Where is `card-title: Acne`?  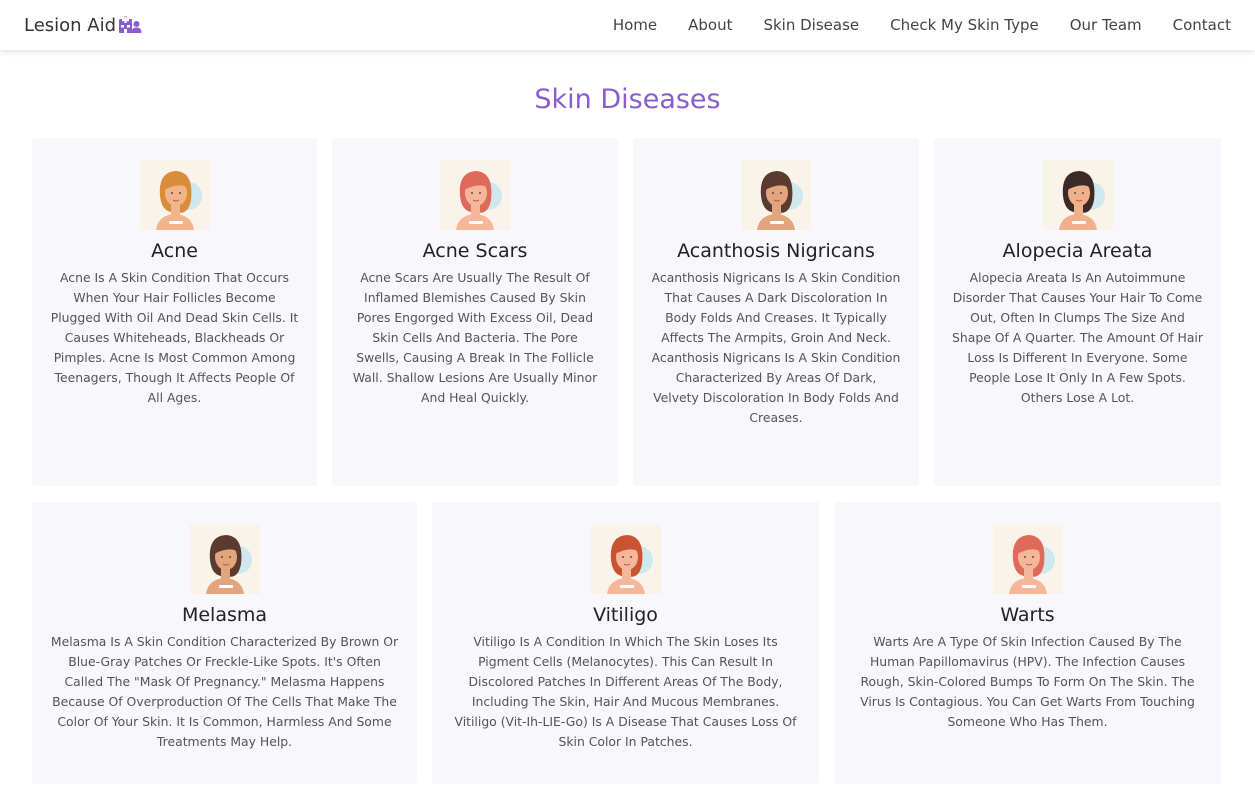
card-title: Acne is located at coordinates (174, 251).